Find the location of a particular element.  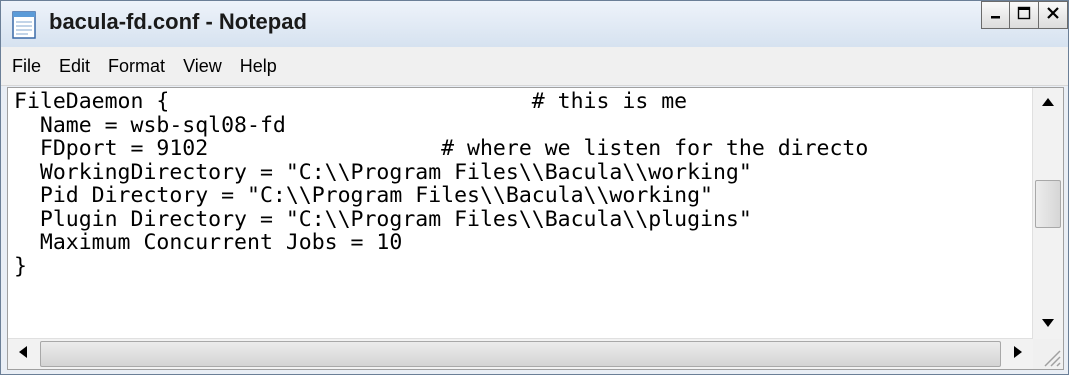

menu-format: Format is located at coordinates (136, 66).